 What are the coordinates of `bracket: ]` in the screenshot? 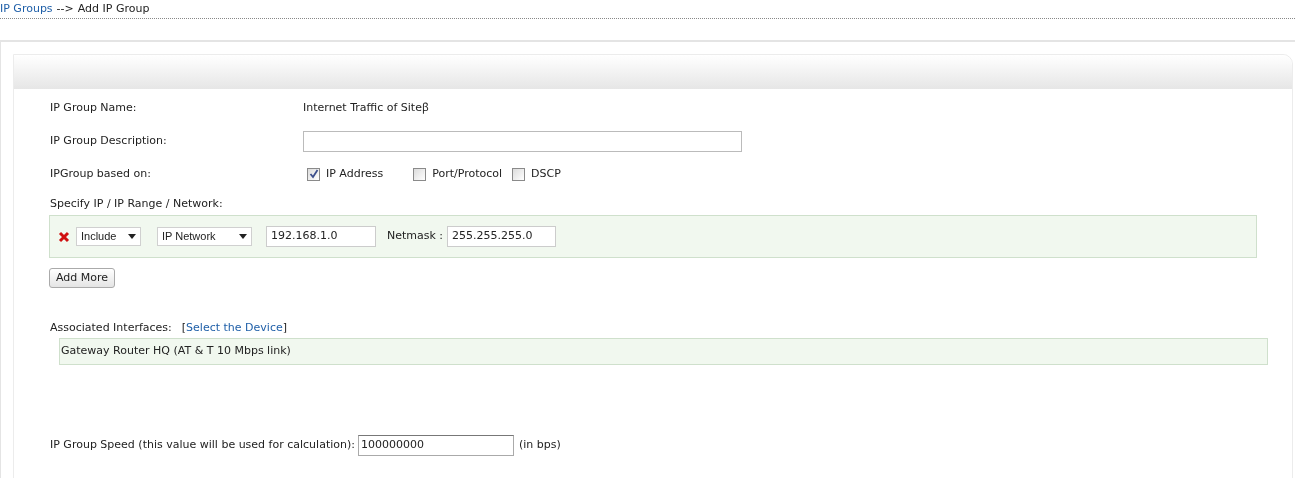 It's located at (284, 327).